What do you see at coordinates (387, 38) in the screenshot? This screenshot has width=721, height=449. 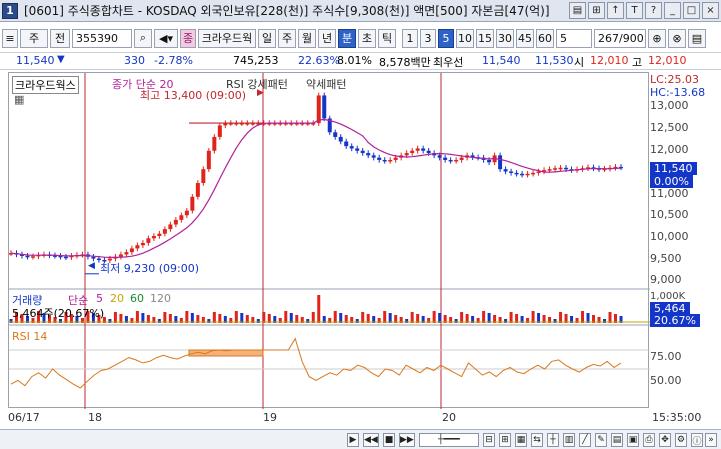 I see `period-tick: 틱` at bounding box center [387, 38].